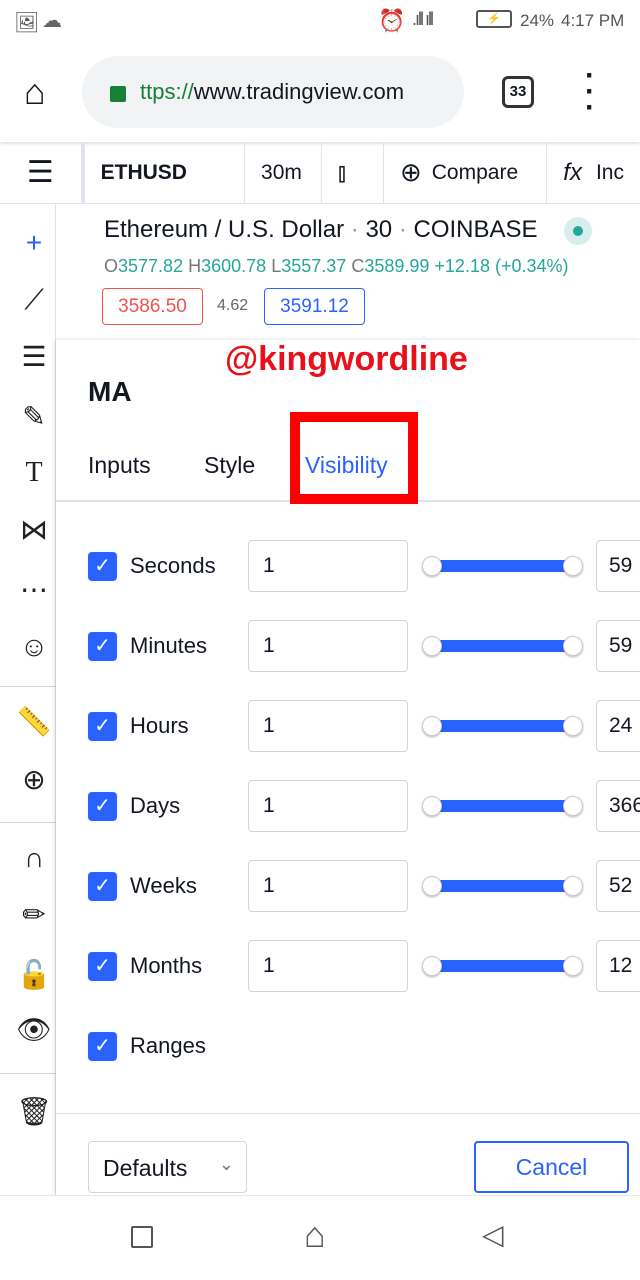  I want to click on row-label: Hours, so click(159, 725).